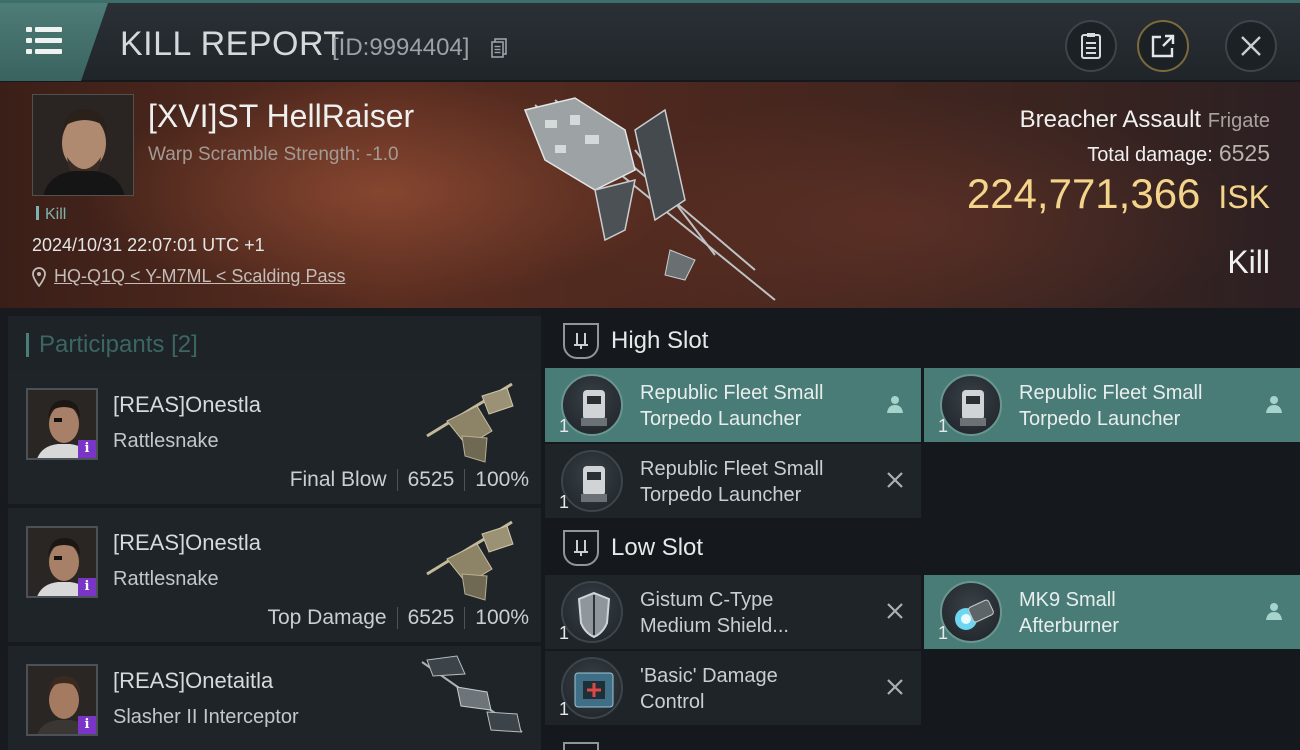 This screenshot has height=750, width=1300. Describe the element at coordinates (1244, 153) in the screenshot. I see `total-damage-value: 6525` at that location.